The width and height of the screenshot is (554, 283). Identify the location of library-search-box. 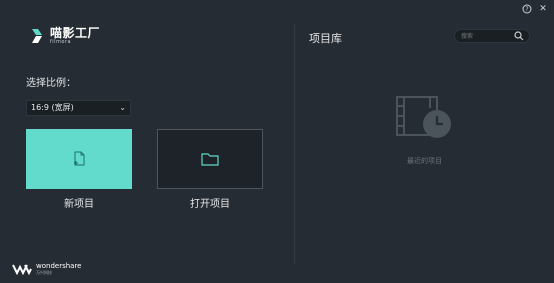
(492, 36).